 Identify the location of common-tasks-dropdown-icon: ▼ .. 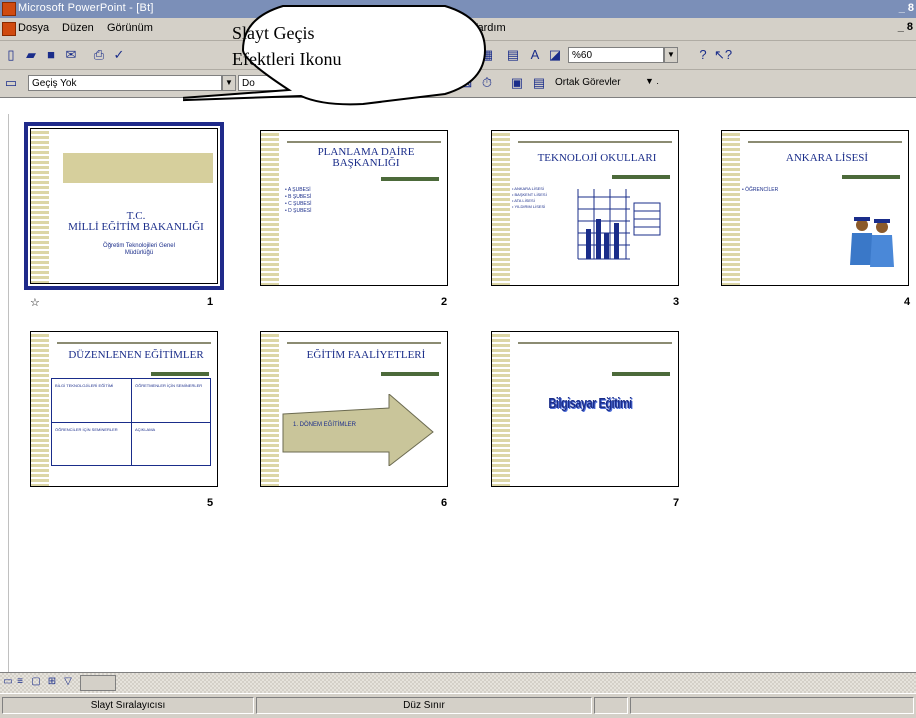
(652, 81).